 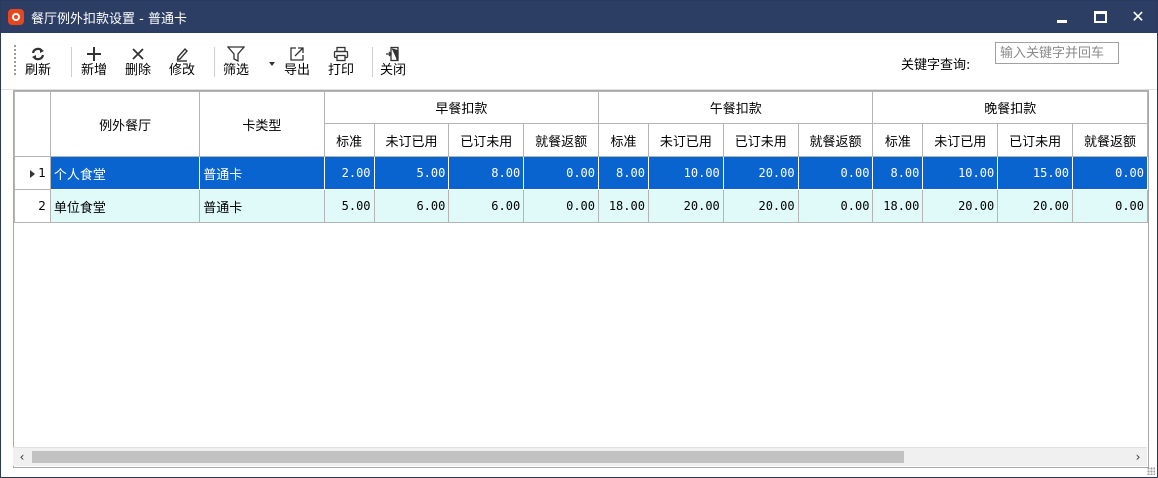 I want to click on header-lunch-ordered-unused: 已订未用, so click(x=760, y=140).